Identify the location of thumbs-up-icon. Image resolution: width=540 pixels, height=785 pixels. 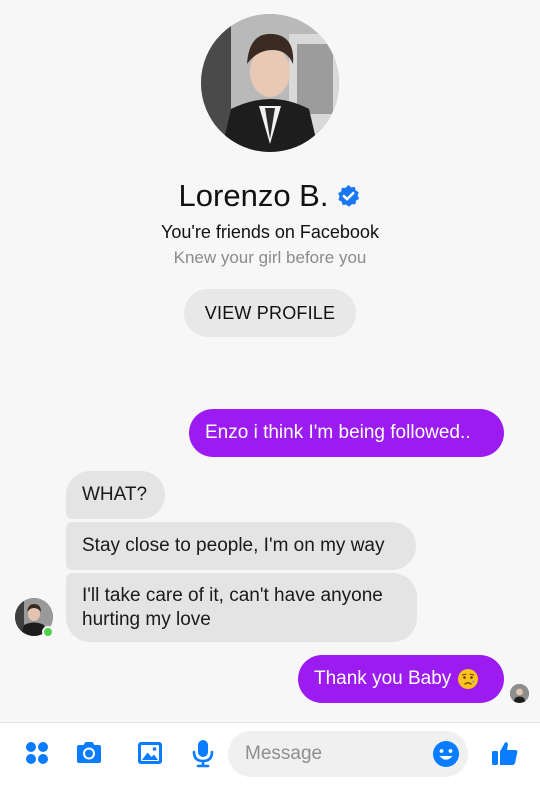
(505, 753).